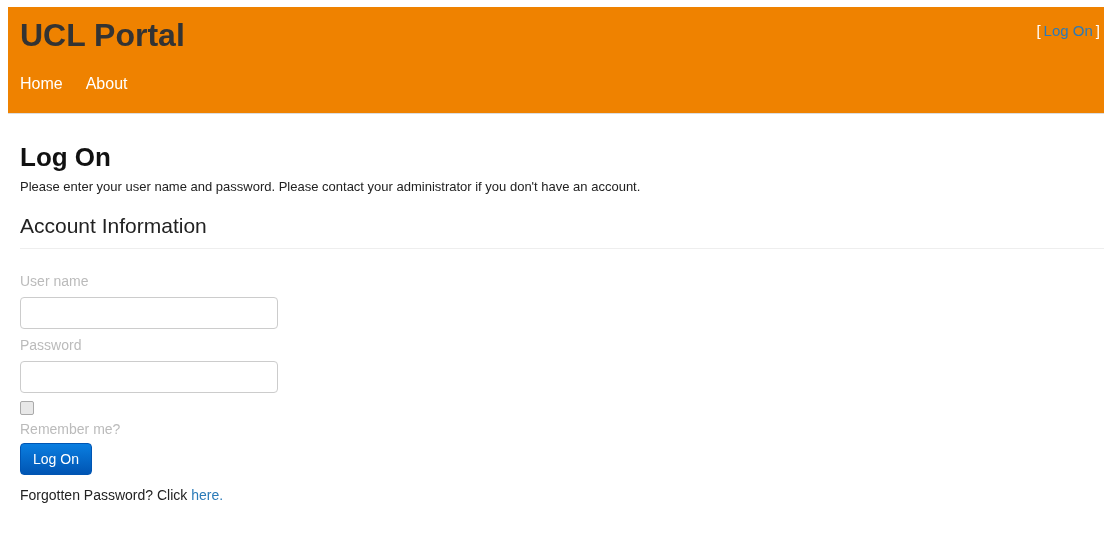 This screenshot has width=1104, height=536. I want to click on field-label: User name, so click(55, 281).